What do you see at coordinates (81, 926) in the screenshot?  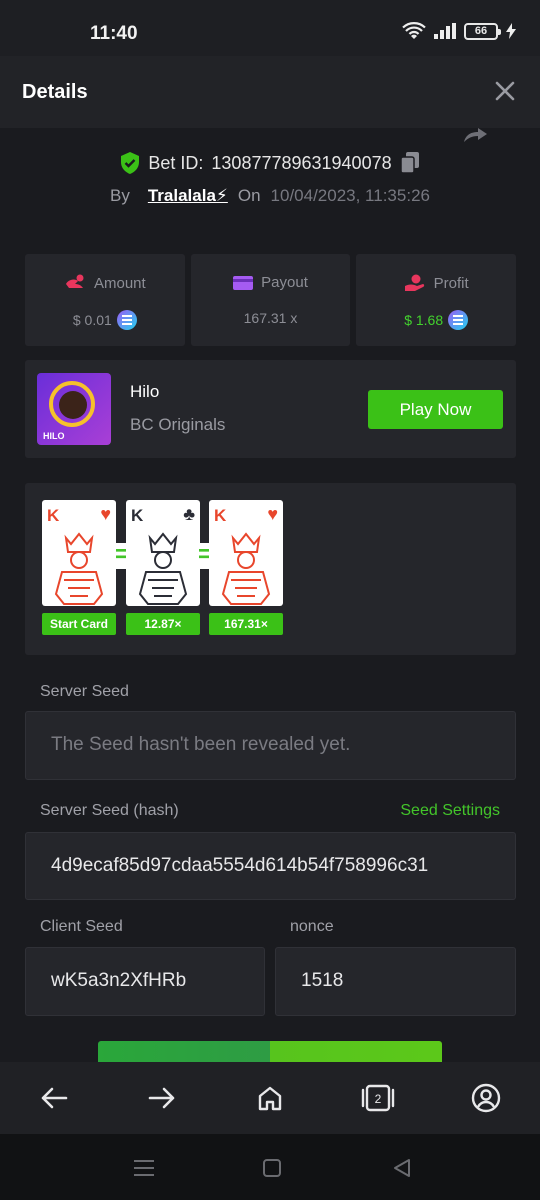 I see `client-seed-label: Client Seed` at bounding box center [81, 926].